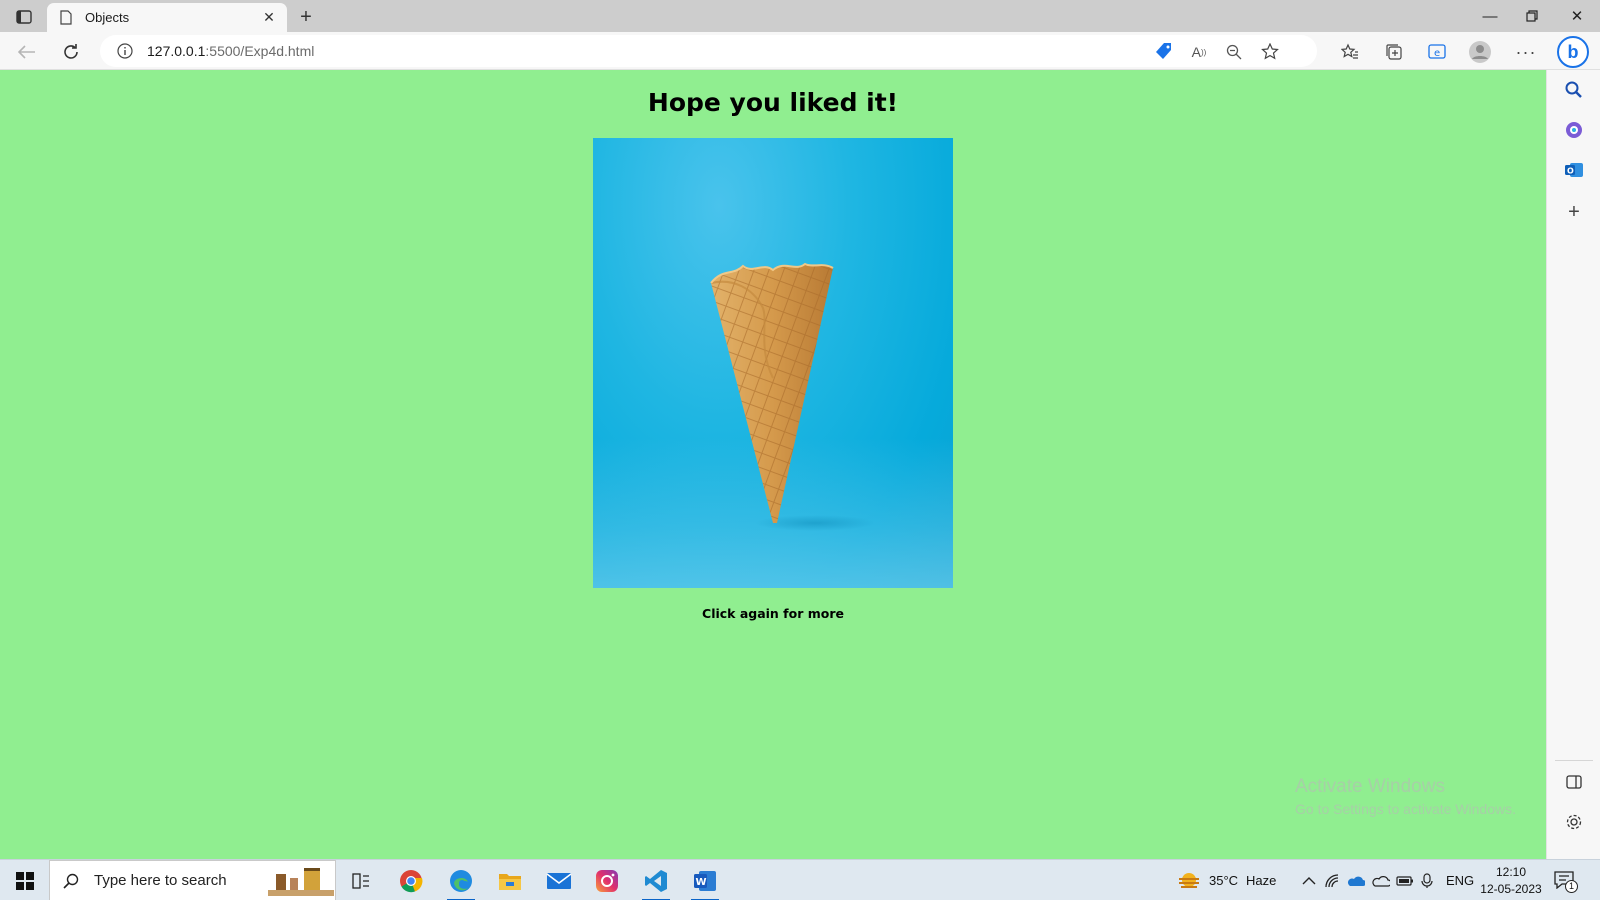  Describe the element at coordinates (1234, 52) in the screenshot. I see `zoom-out-icon` at that location.